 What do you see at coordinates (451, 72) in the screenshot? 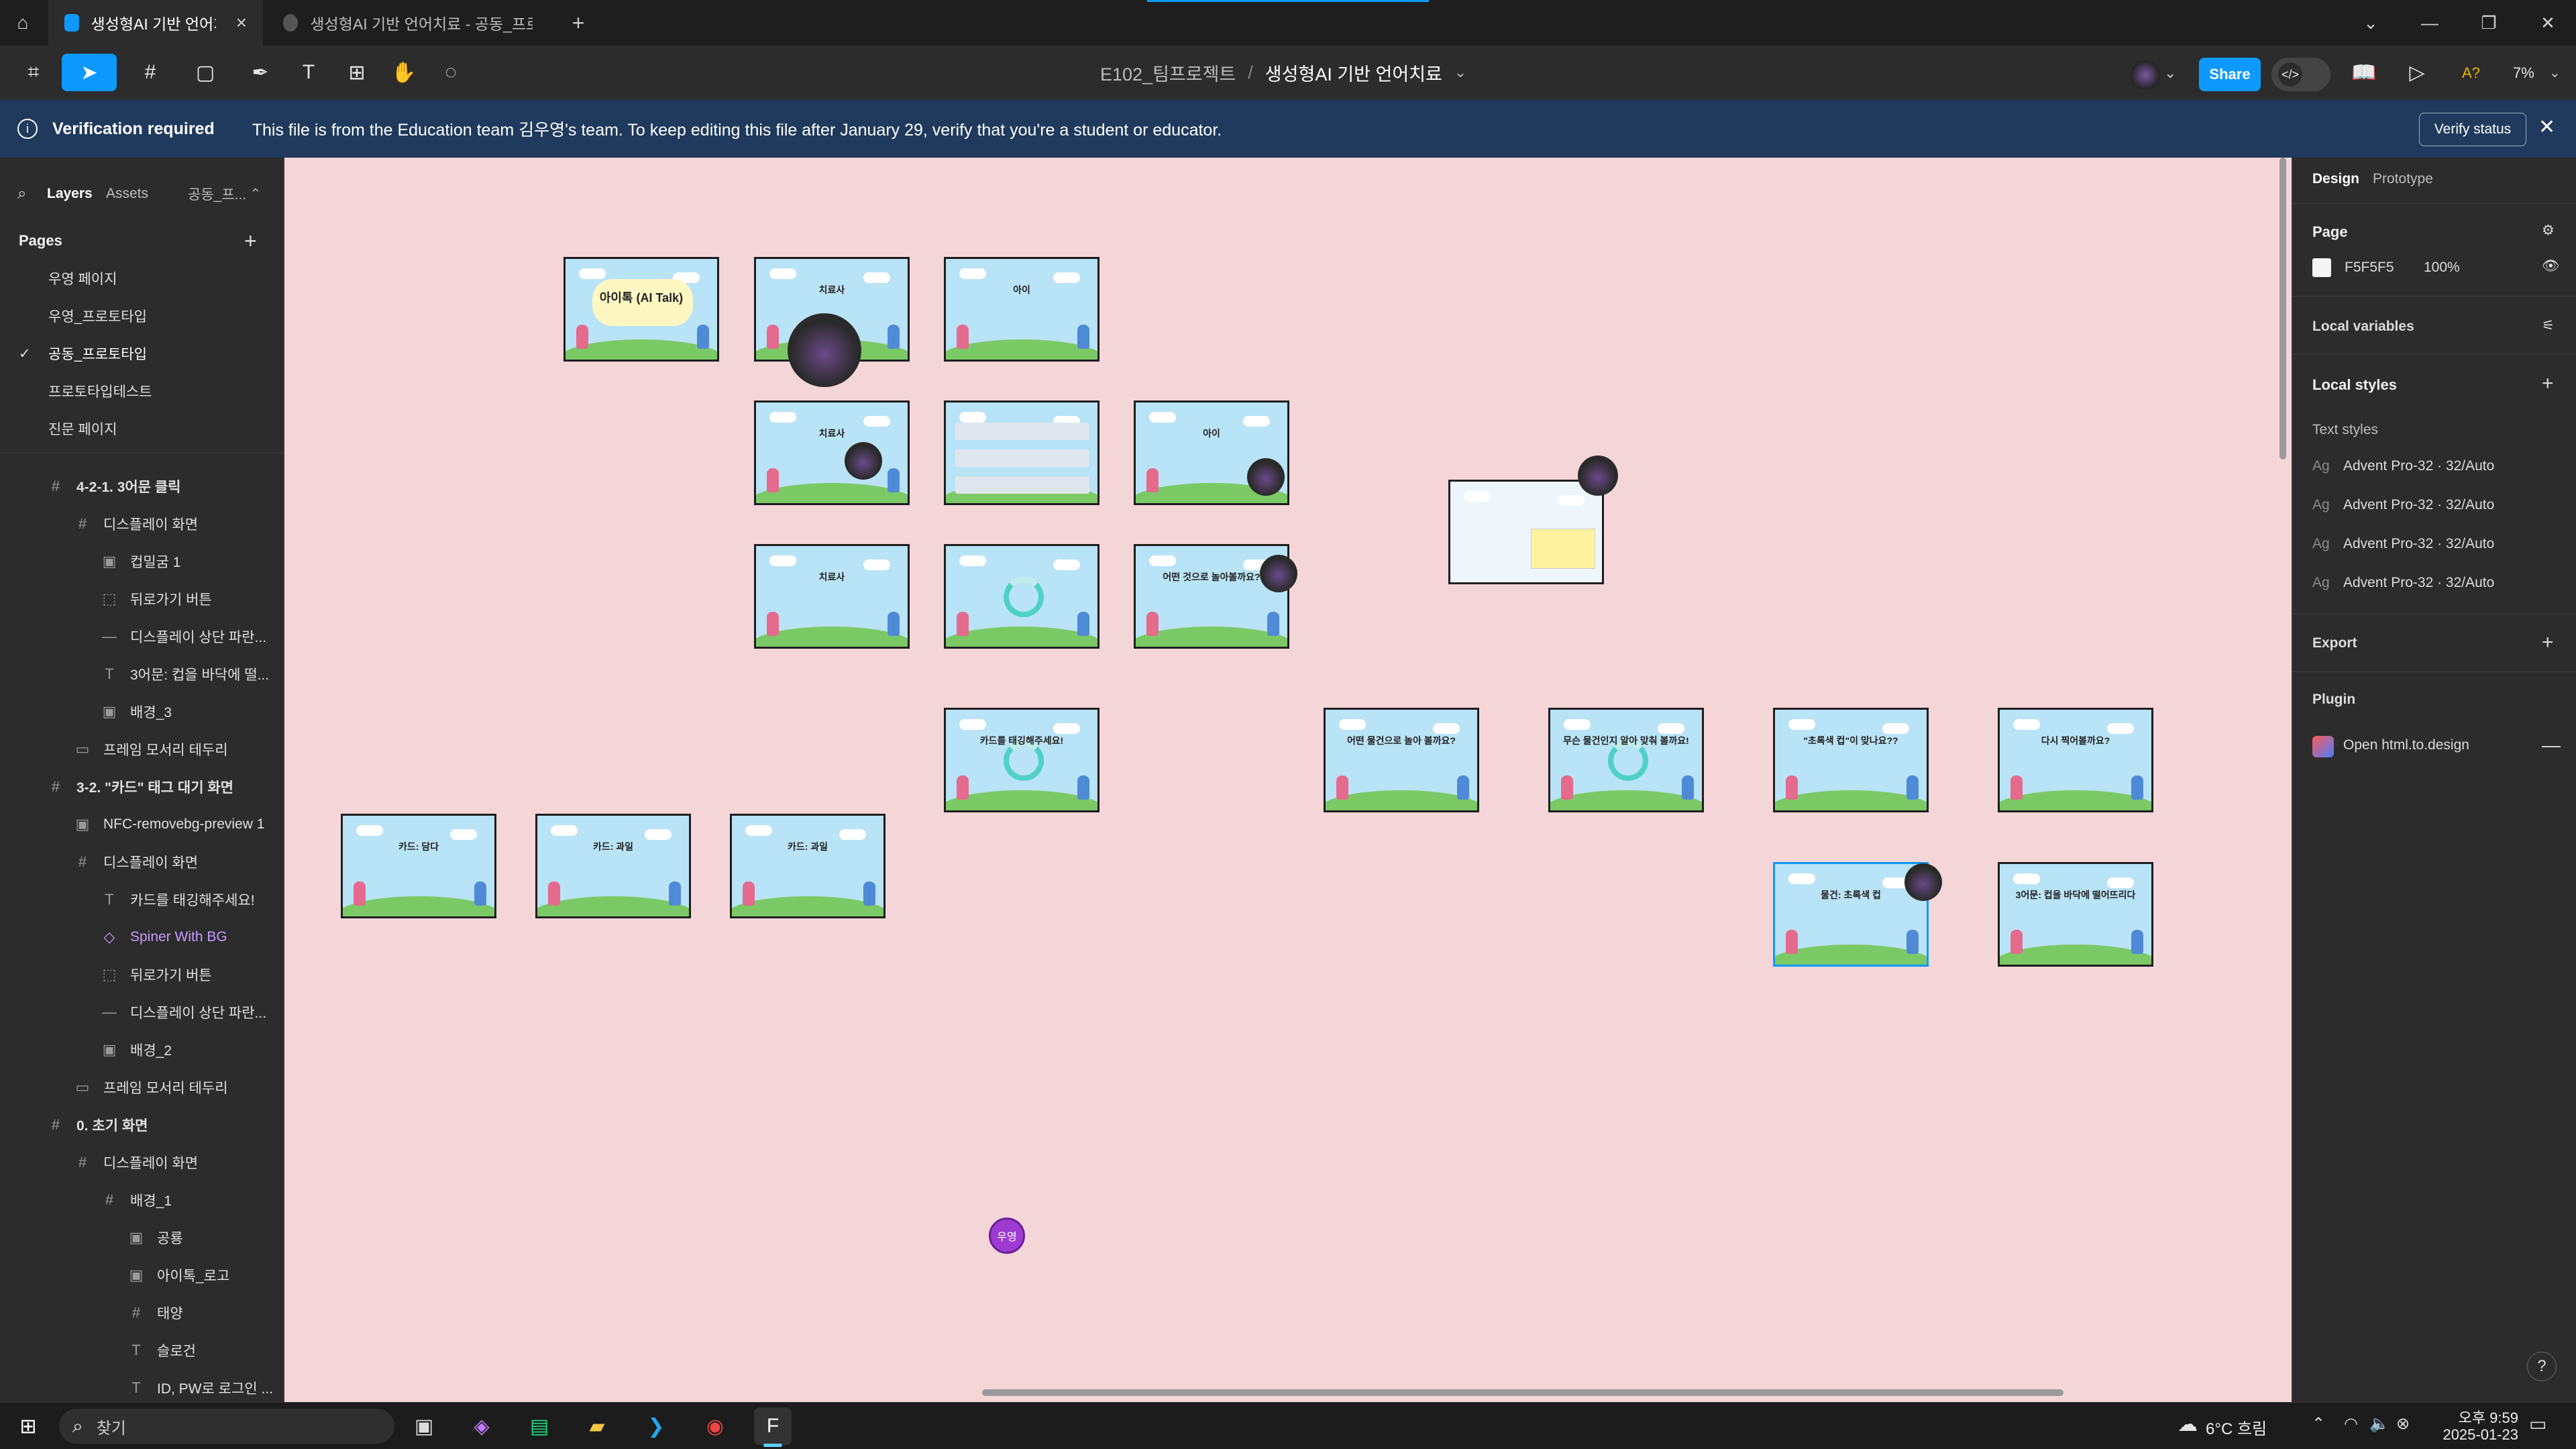
I see `comment-tool-icon: ◌` at bounding box center [451, 72].